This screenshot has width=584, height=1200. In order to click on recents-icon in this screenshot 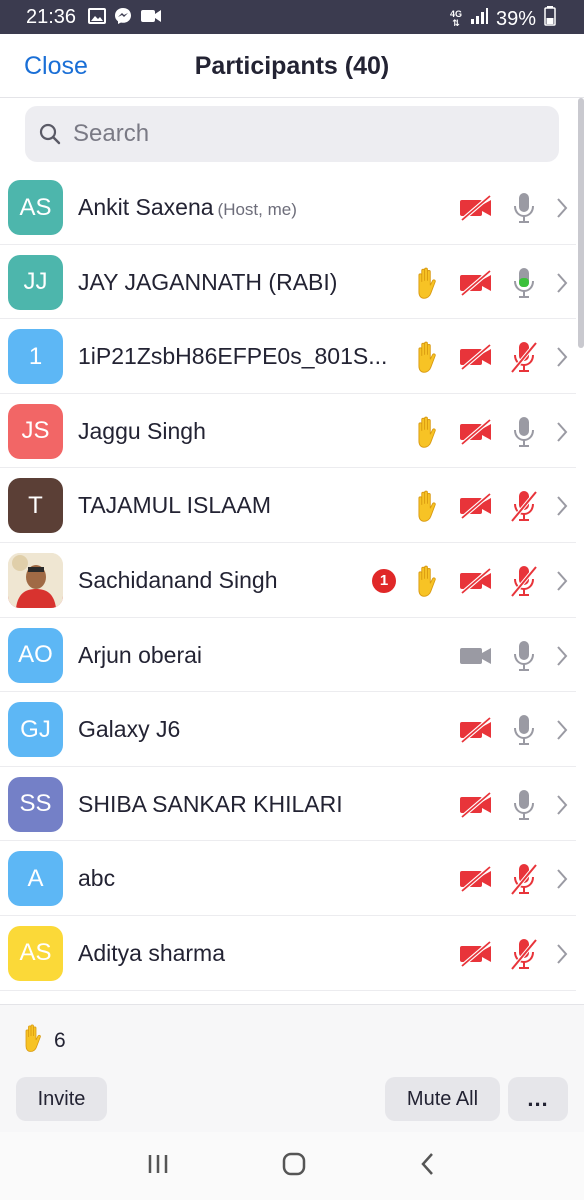, I will do `click(158, 1166)`.